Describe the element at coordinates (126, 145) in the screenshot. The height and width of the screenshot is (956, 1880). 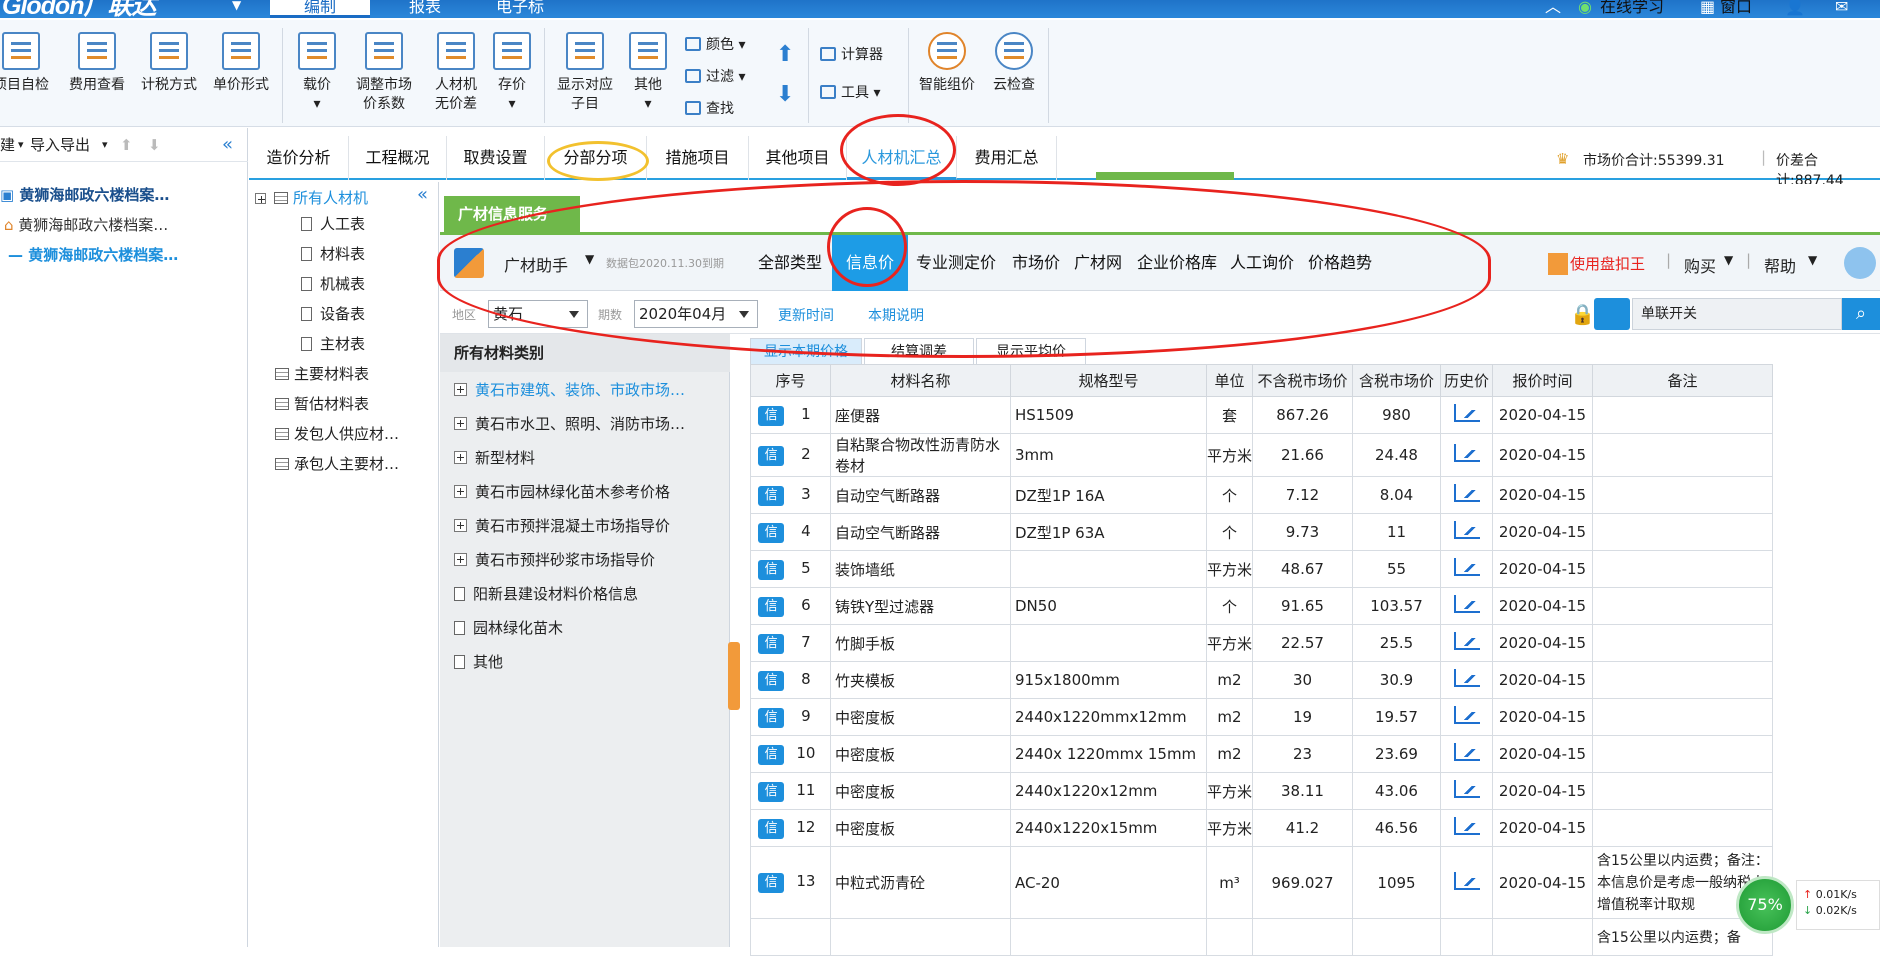
I see `up-arrow-icon: ⬆` at that location.